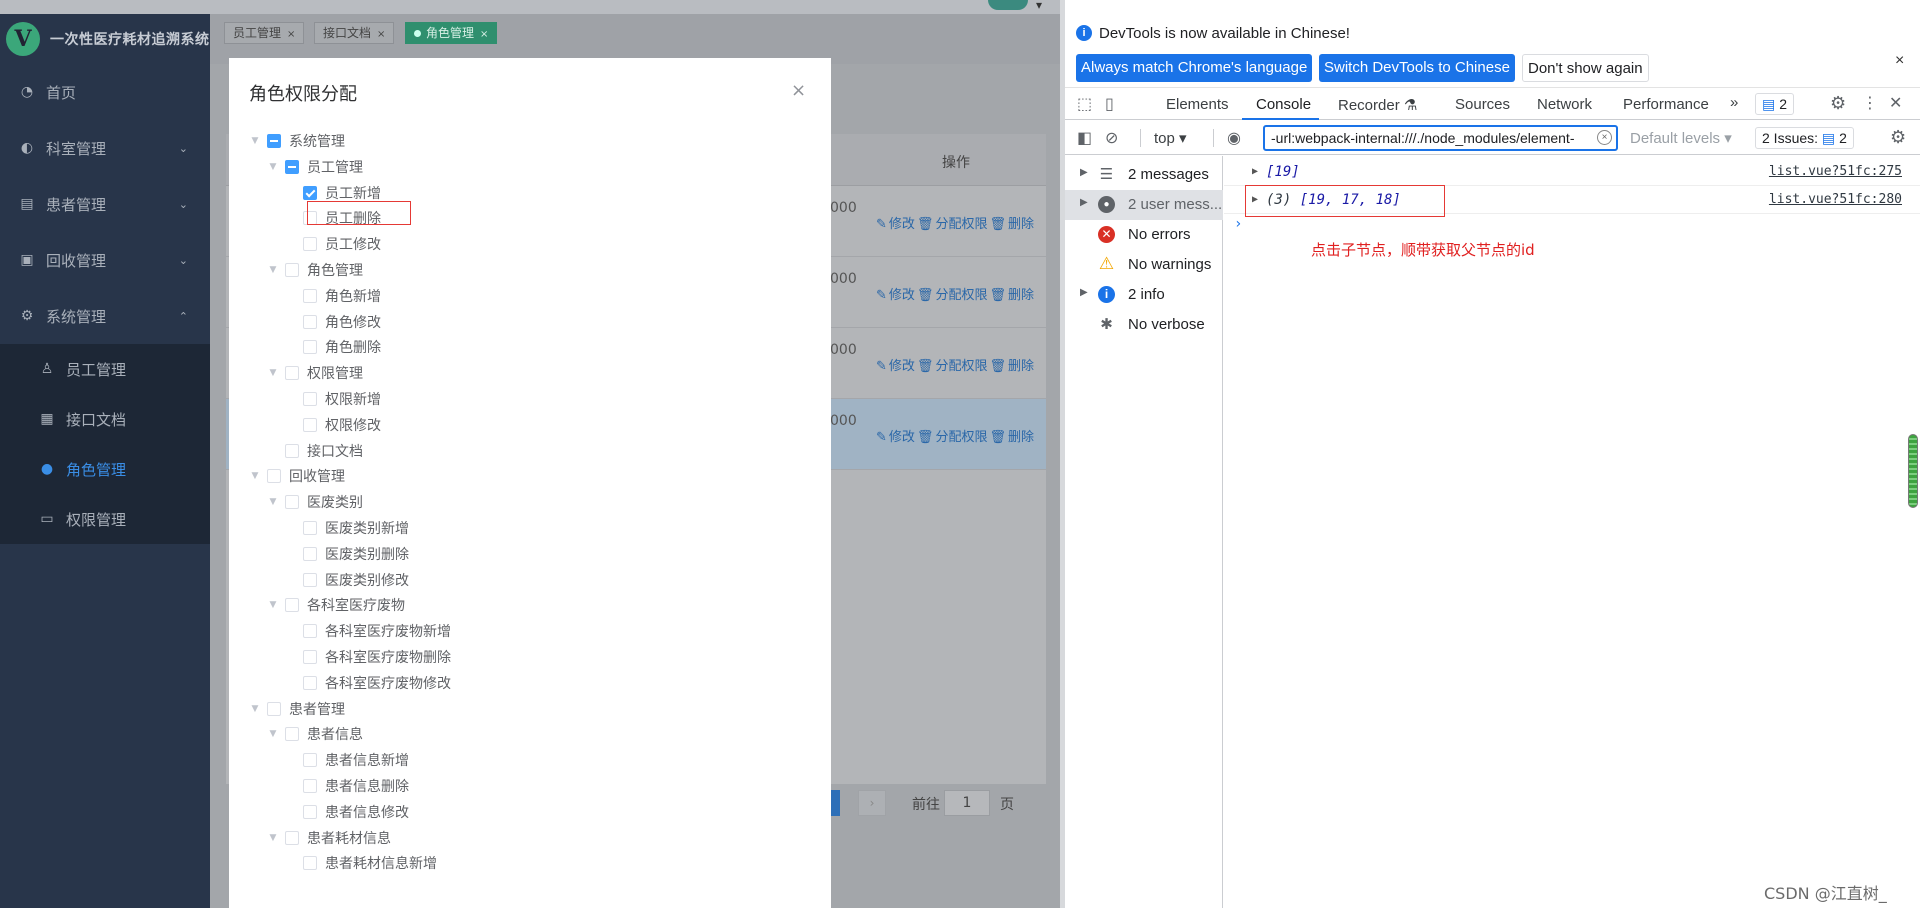 The height and width of the screenshot is (908, 1920). Describe the element at coordinates (329, 838) in the screenshot. I see `tree-node: ▼ 患者耗材信息` at that location.